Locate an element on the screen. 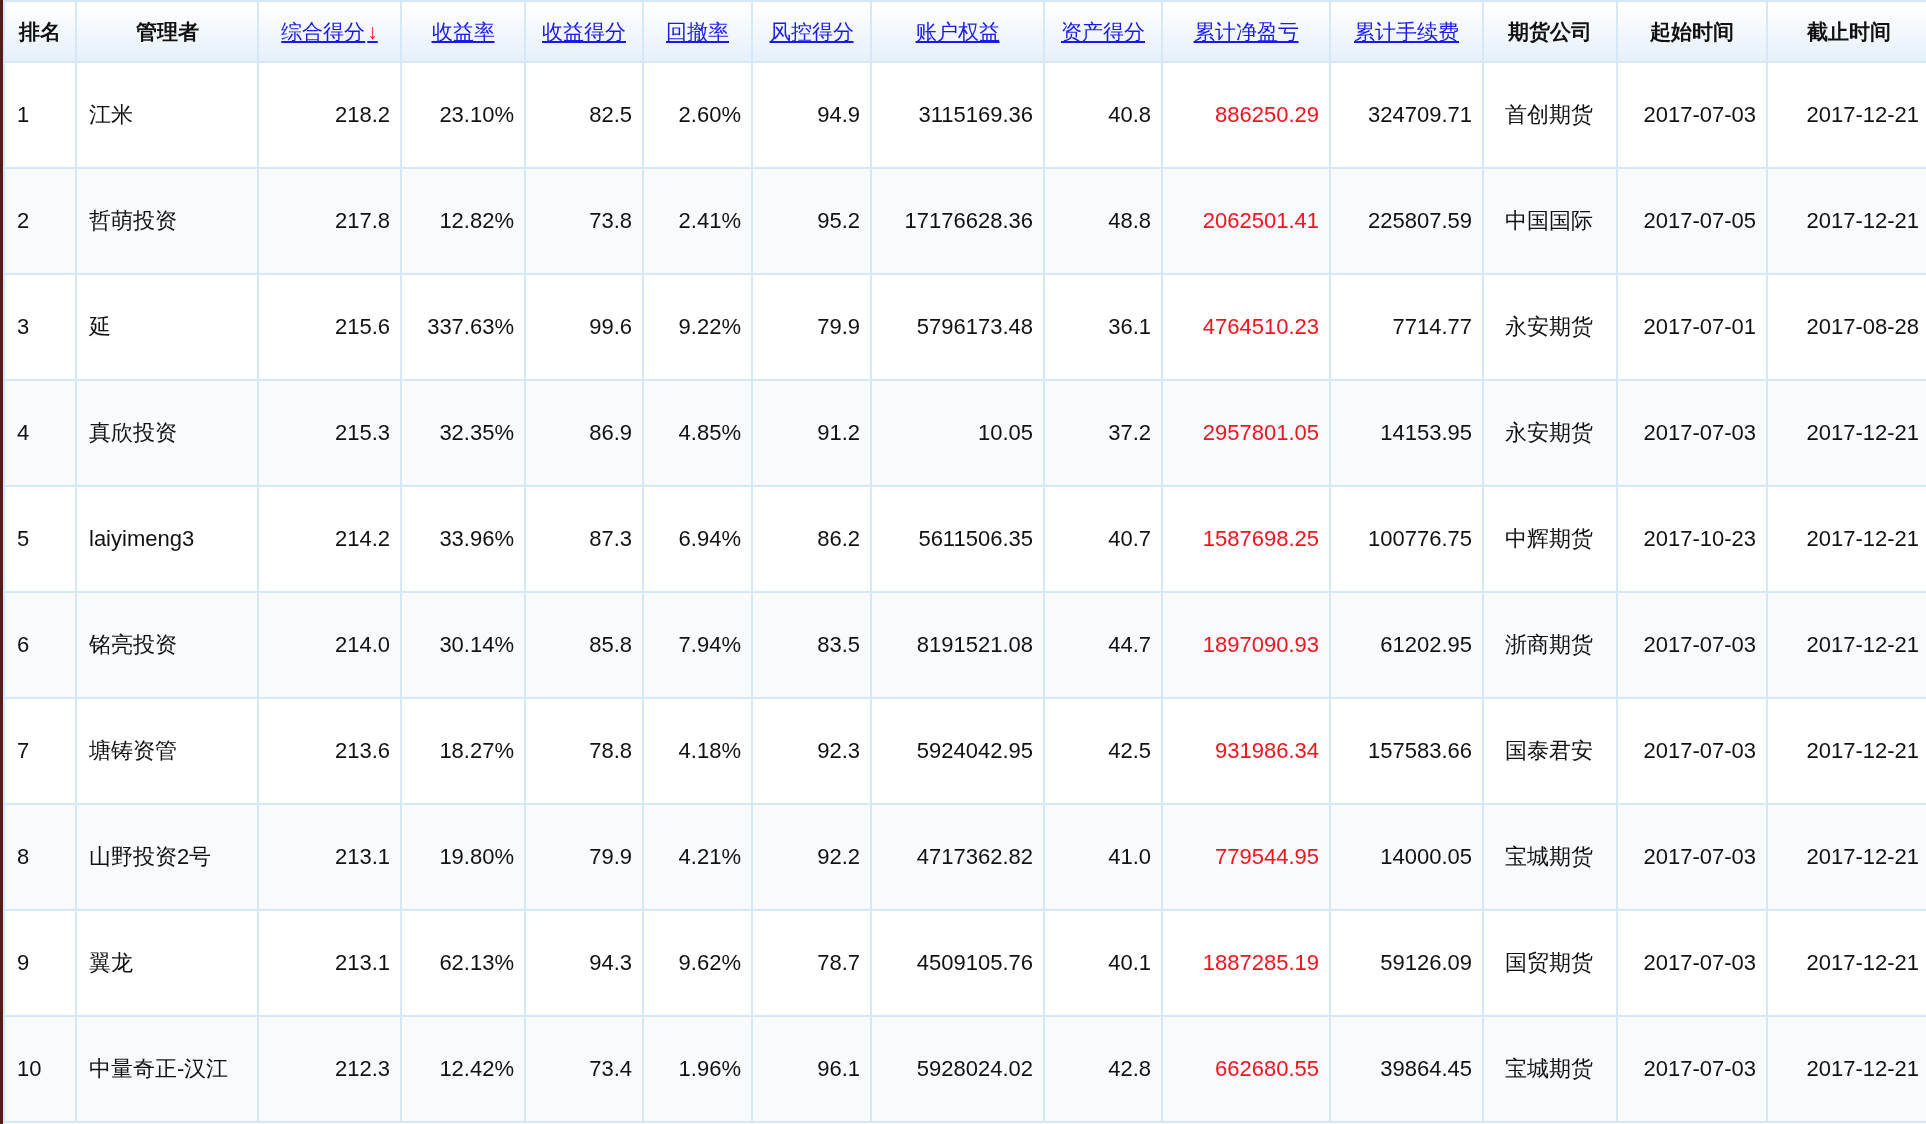 The image size is (1926, 1124). table-cell: 3115169.36 is located at coordinates (975, 114).